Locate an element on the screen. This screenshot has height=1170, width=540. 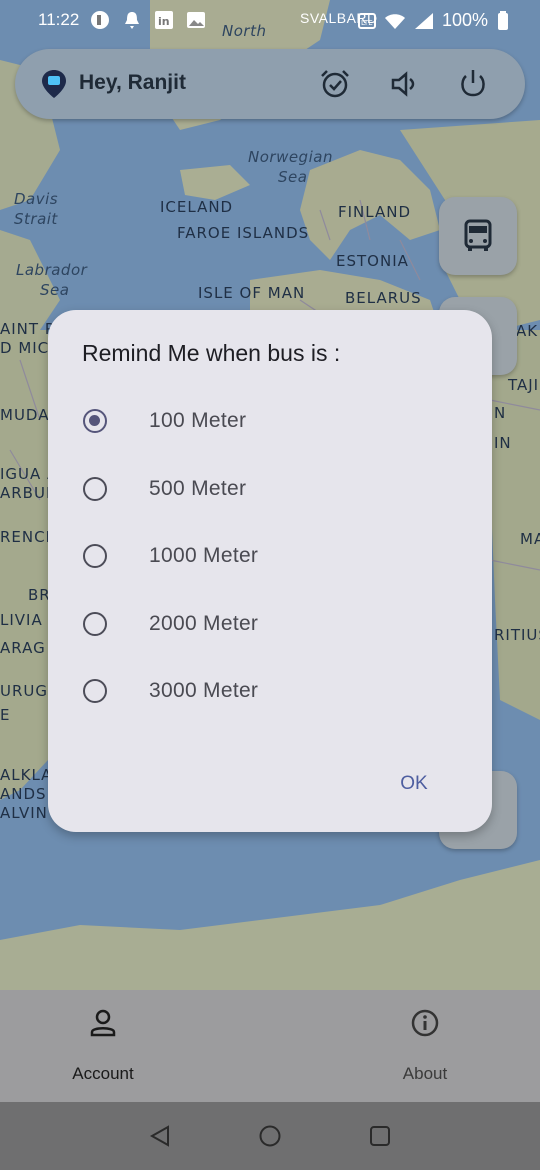
map-label-arag: ARAG is located at coordinates (23, 648).